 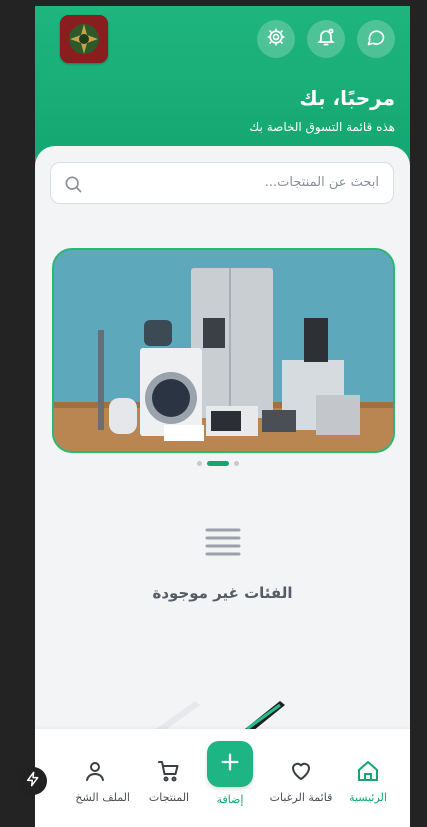 I want to click on welcome-title: مرحبًا، بك, so click(x=347, y=98).